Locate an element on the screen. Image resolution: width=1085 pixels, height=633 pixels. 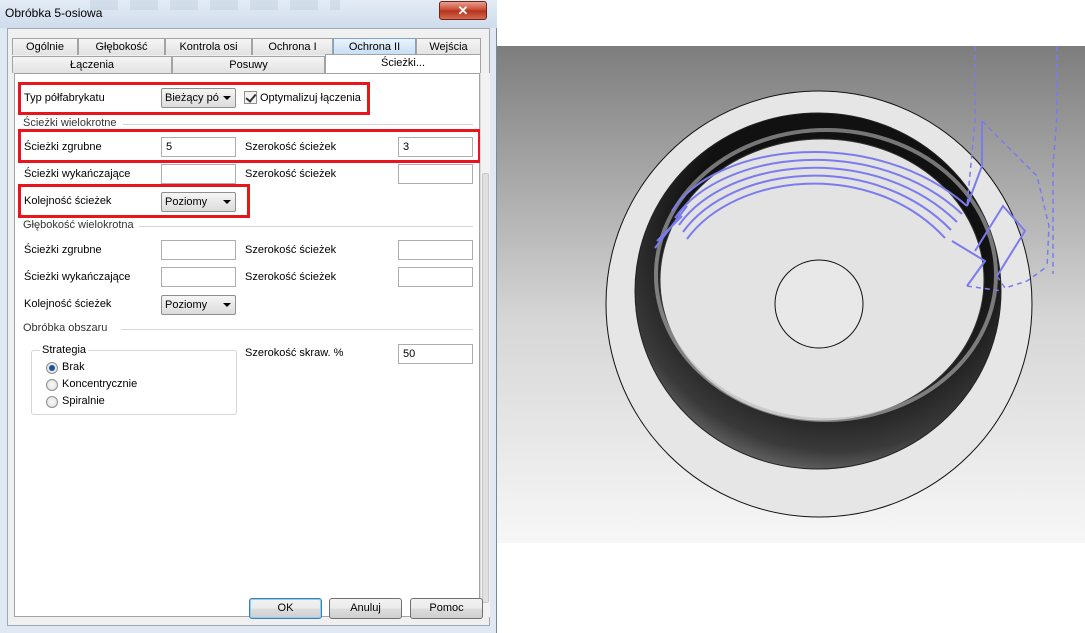
vertical-scrollbar is located at coordinates (485, 345).